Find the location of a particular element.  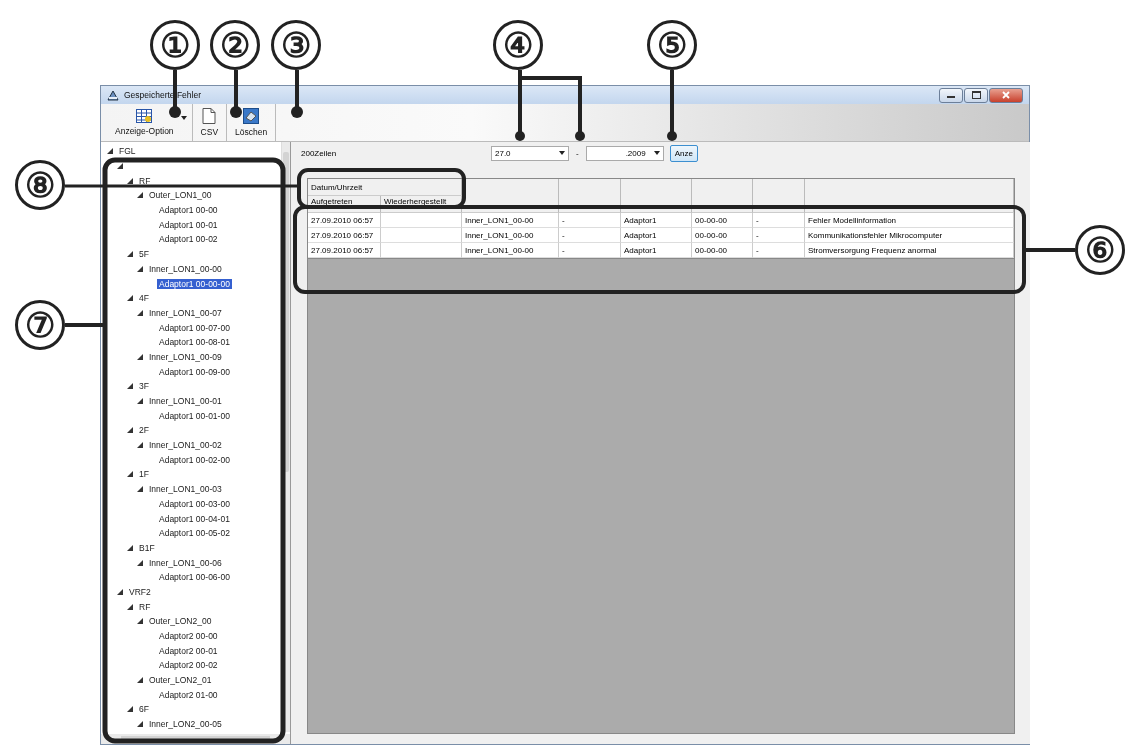

tree-item: 6F is located at coordinates (144, 709).